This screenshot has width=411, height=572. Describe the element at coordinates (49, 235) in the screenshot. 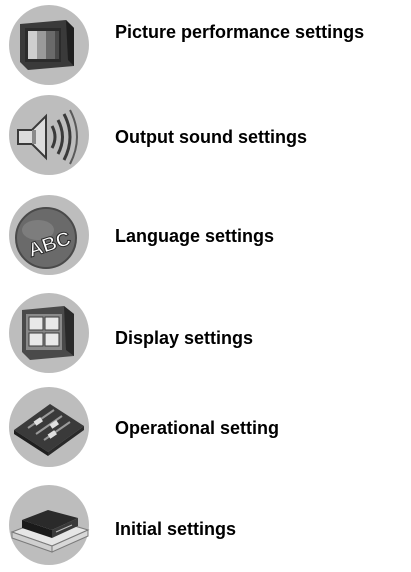

I see `language-abc-icon: ABC` at that location.